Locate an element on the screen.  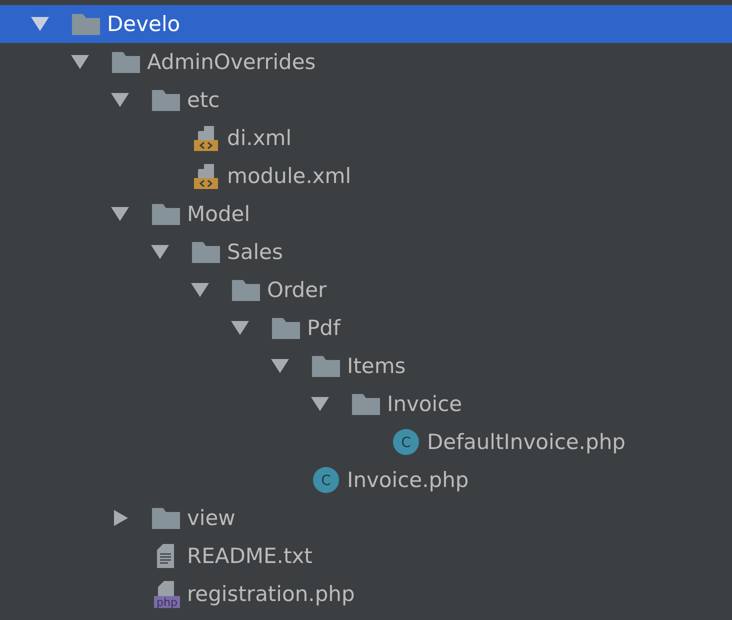
file-name: view is located at coordinates (211, 518).